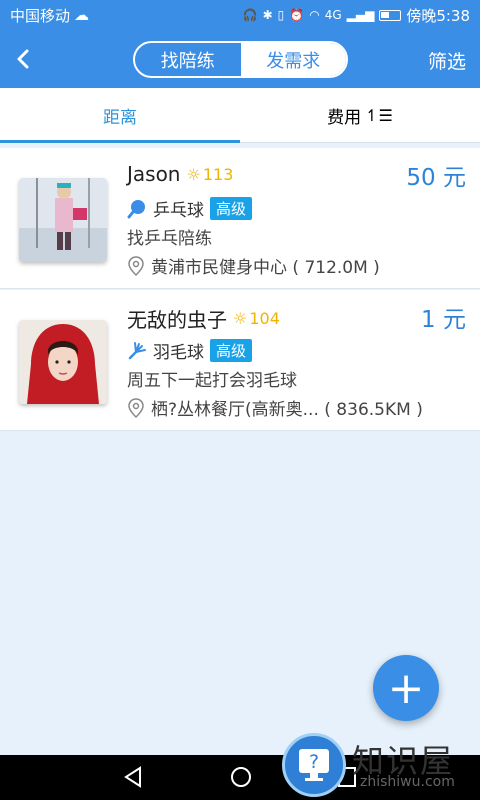 The width and height of the screenshot is (480, 800). What do you see at coordinates (407, 782) in the screenshot?
I see `watermark-url: zhishiwu.com` at bounding box center [407, 782].